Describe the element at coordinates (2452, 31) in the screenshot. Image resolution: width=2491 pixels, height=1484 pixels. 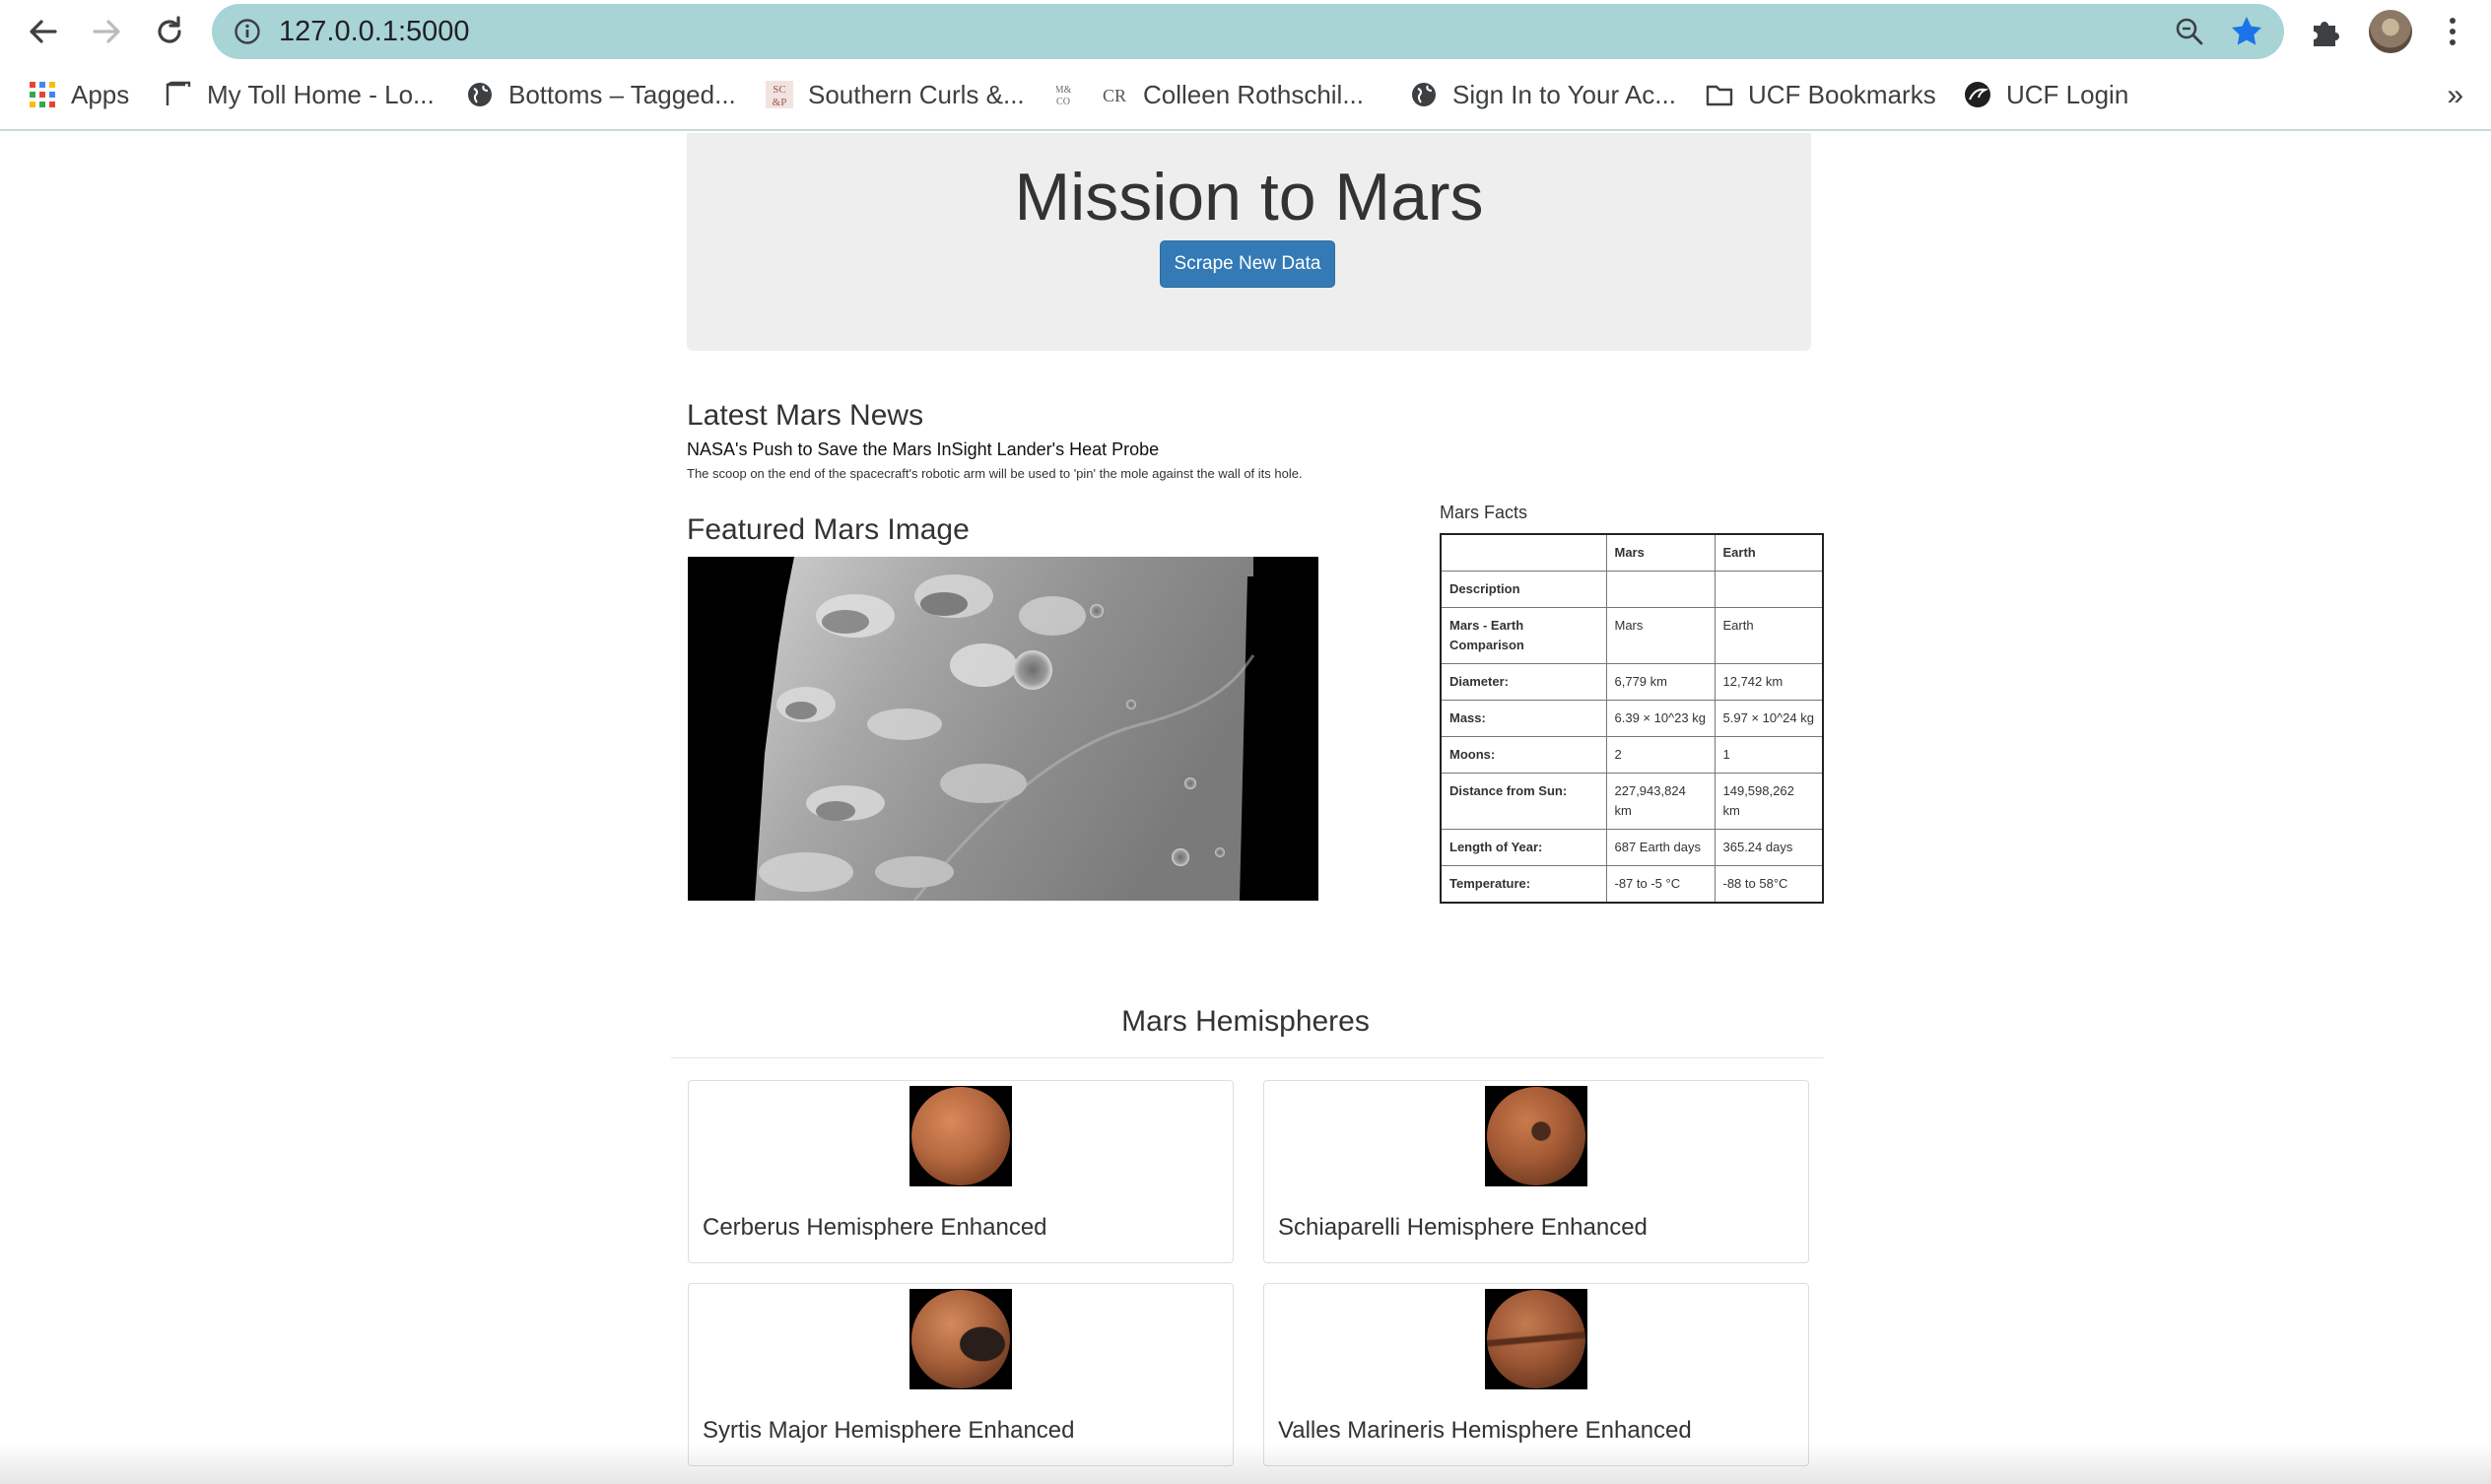
I see `more-menu-icon` at that location.